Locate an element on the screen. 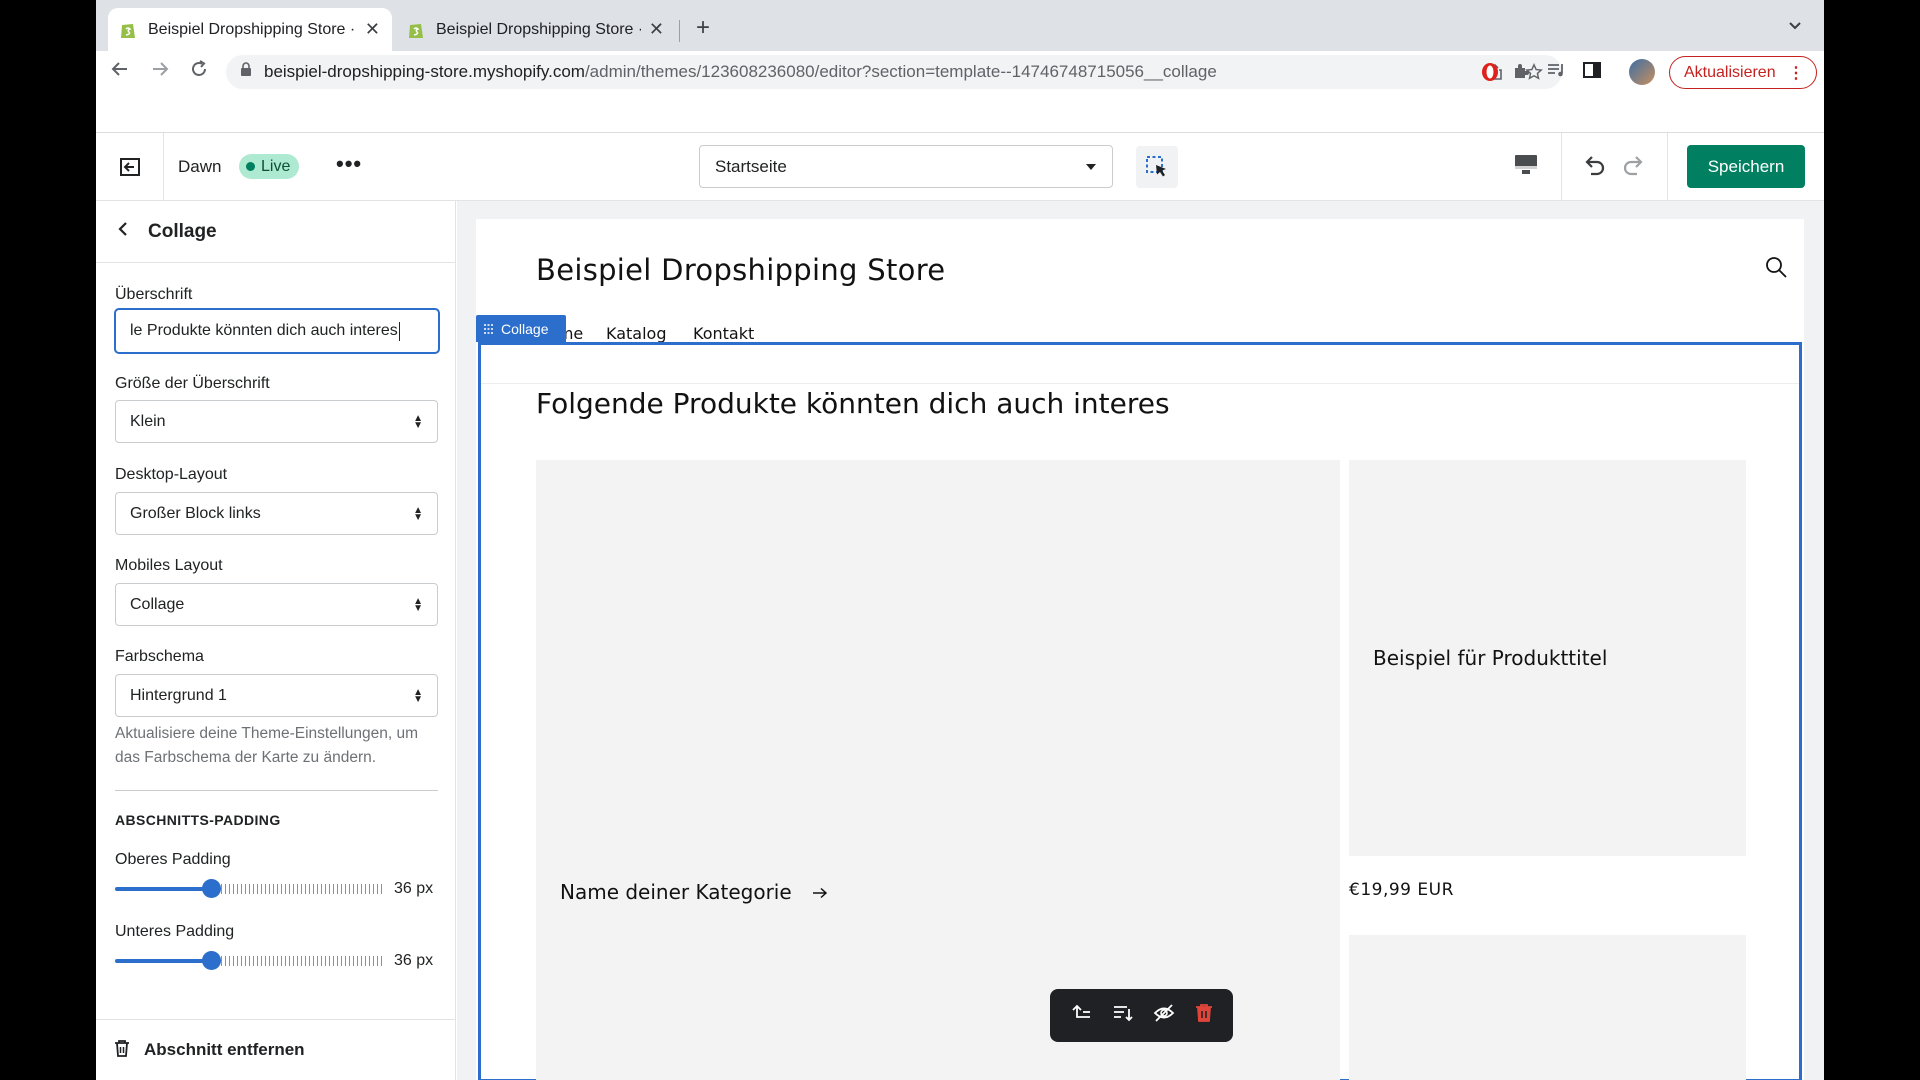 This screenshot has height=1080, width=1920. tab-divider is located at coordinates (679, 31).